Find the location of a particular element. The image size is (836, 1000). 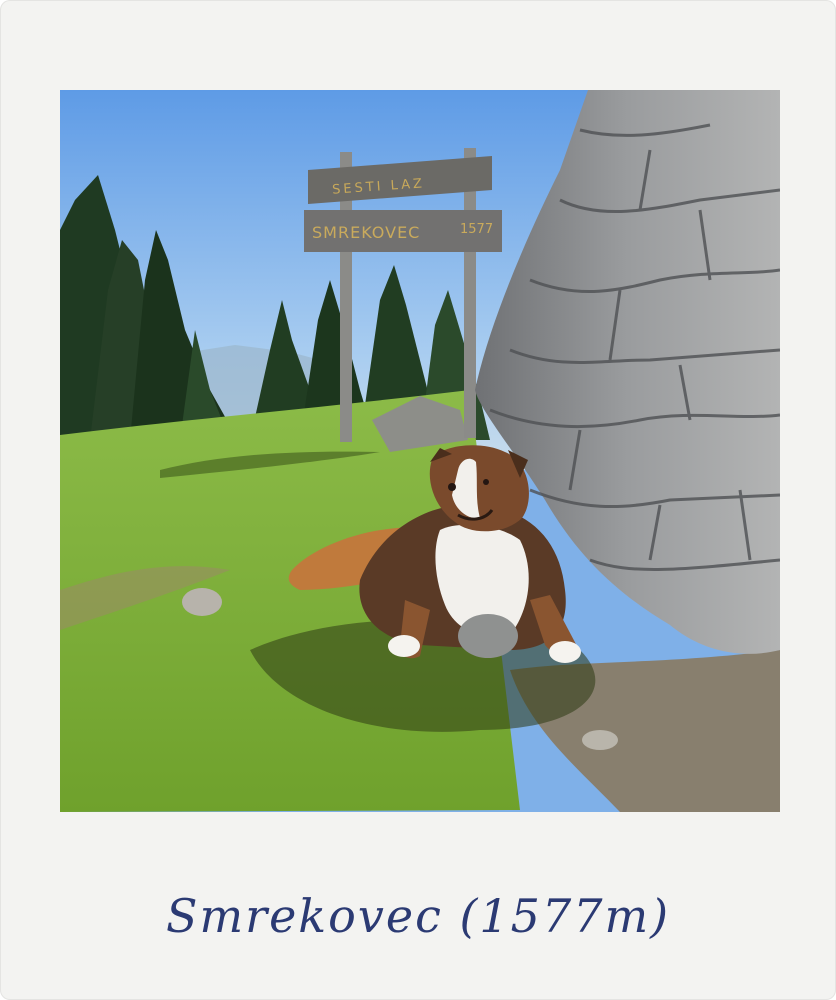

sign-main-text: SMREKOVEC is located at coordinates (366, 232).